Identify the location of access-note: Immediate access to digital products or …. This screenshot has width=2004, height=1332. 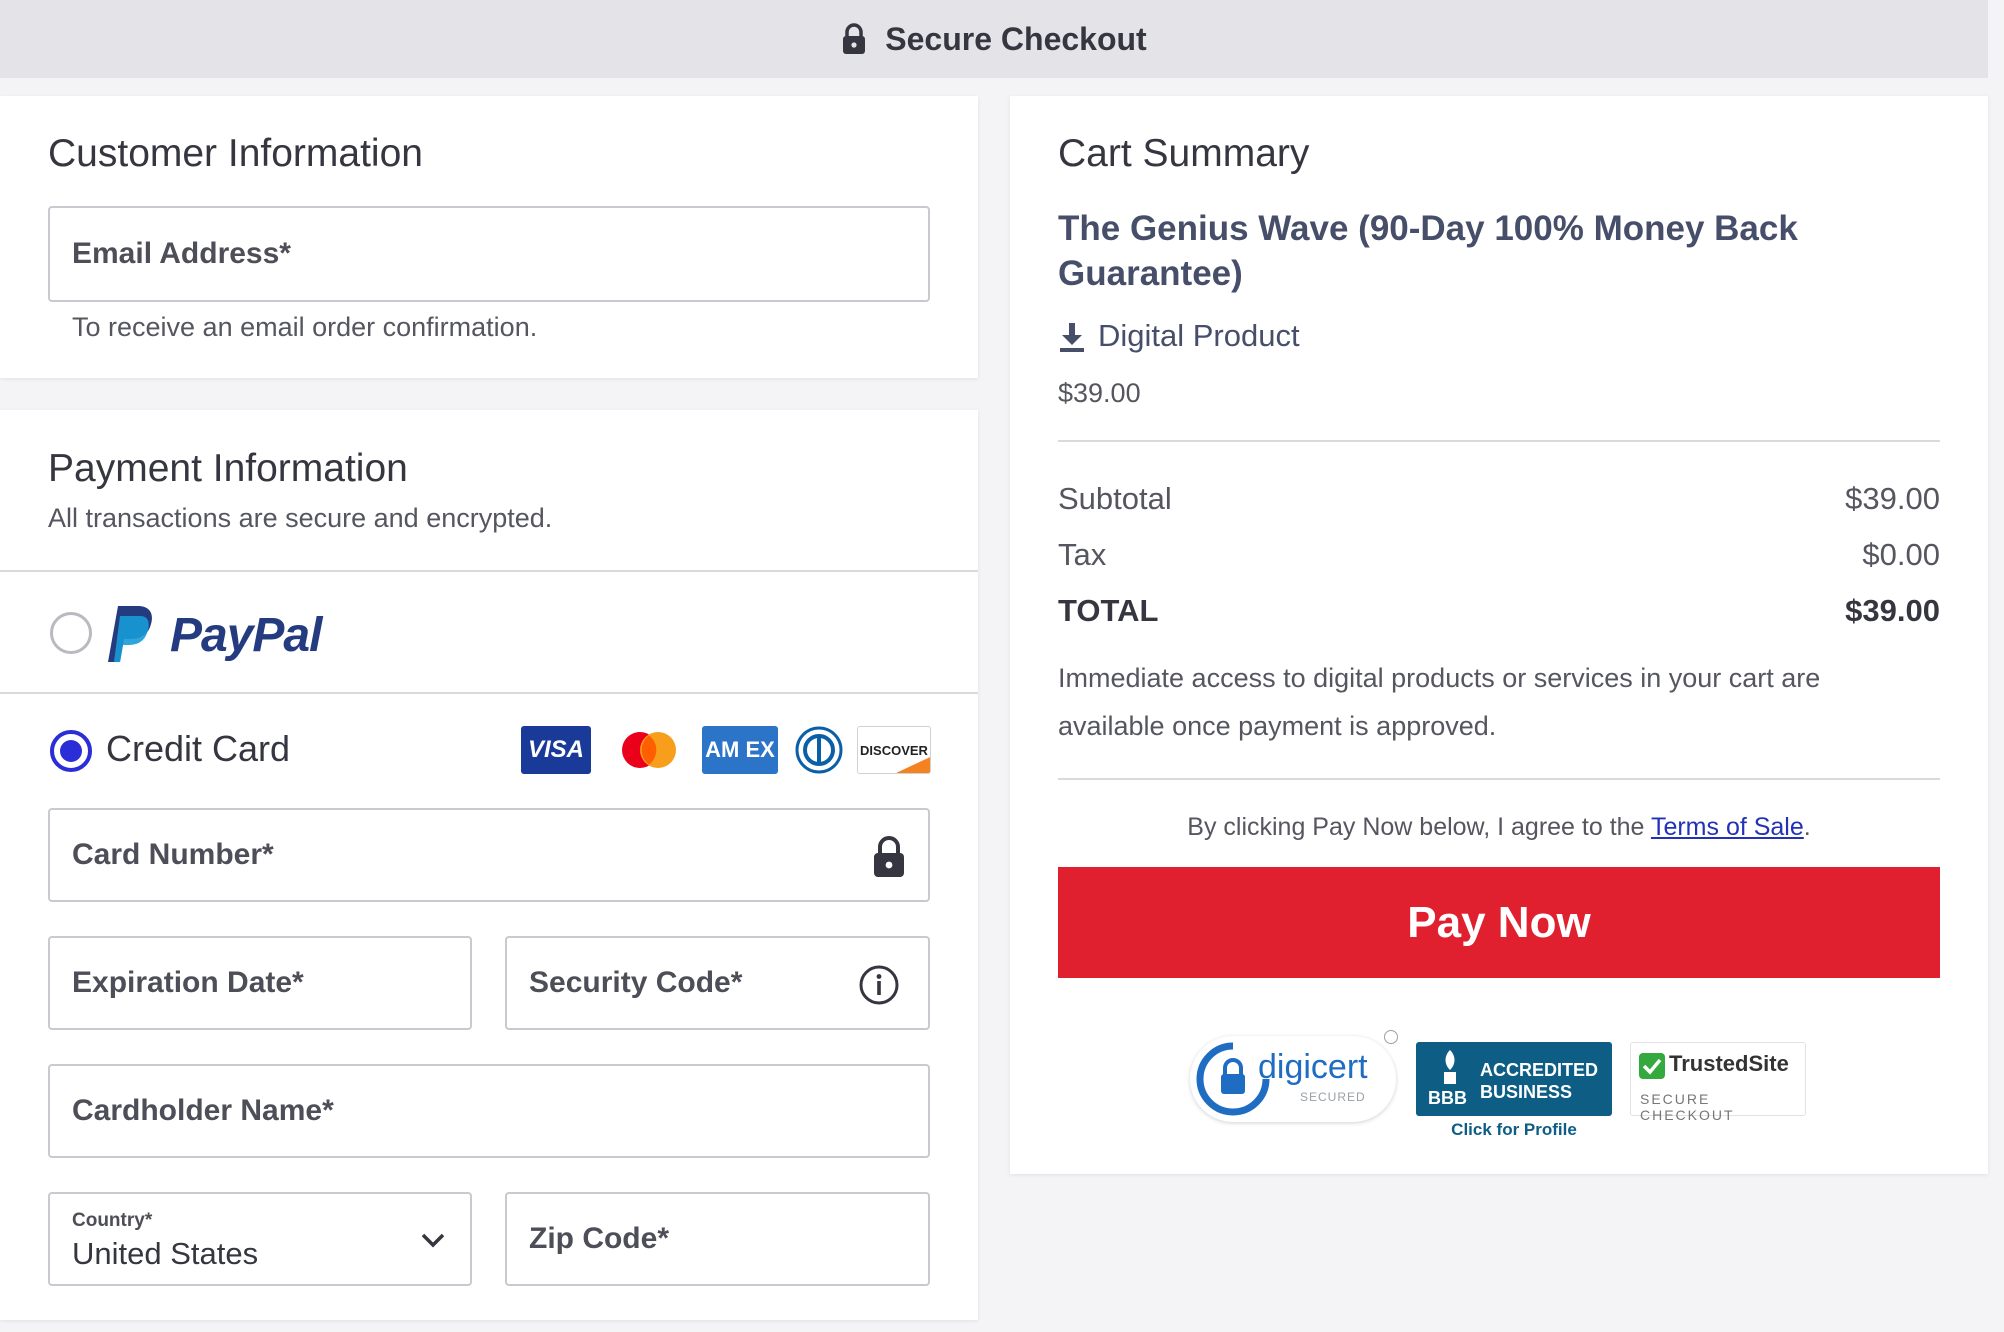
(1439, 702).